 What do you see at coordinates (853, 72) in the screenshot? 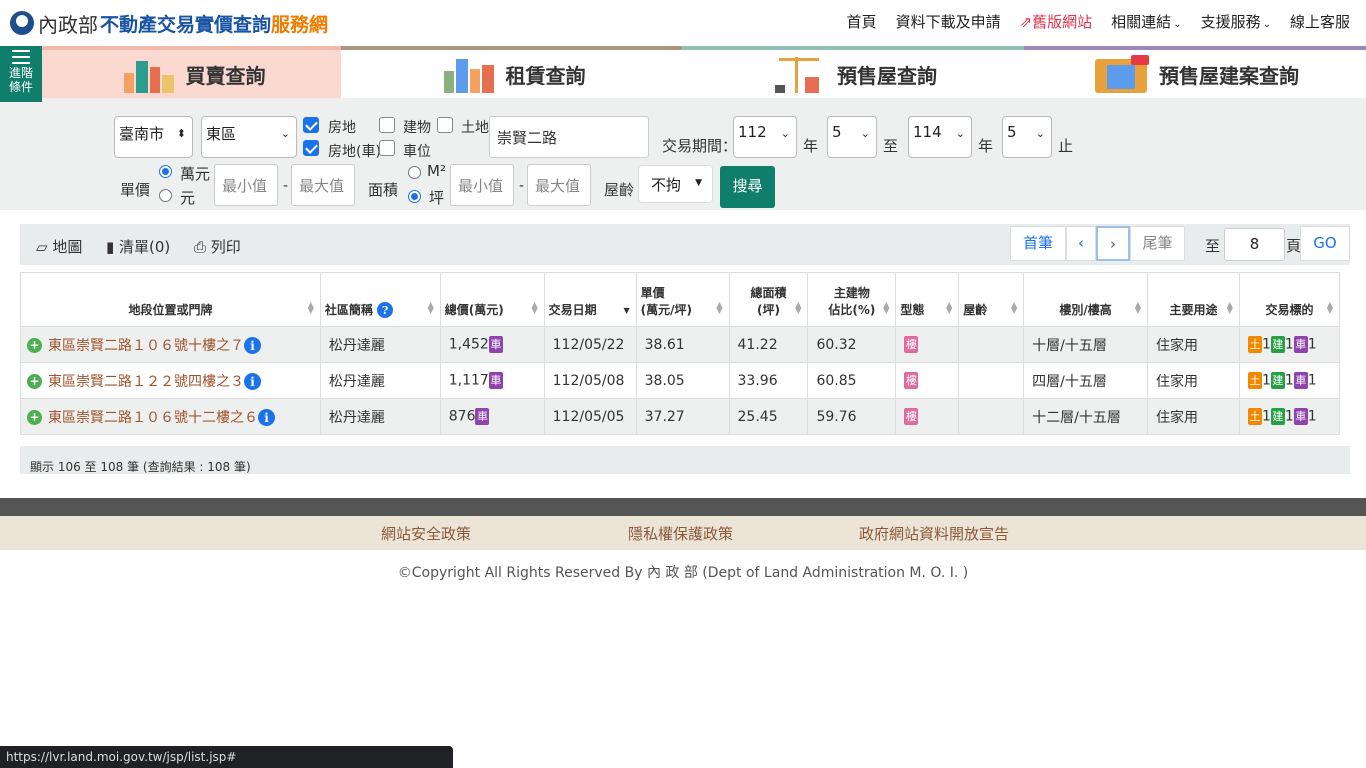
I see `tab-presale: 預售屋查詢` at bounding box center [853, 72].